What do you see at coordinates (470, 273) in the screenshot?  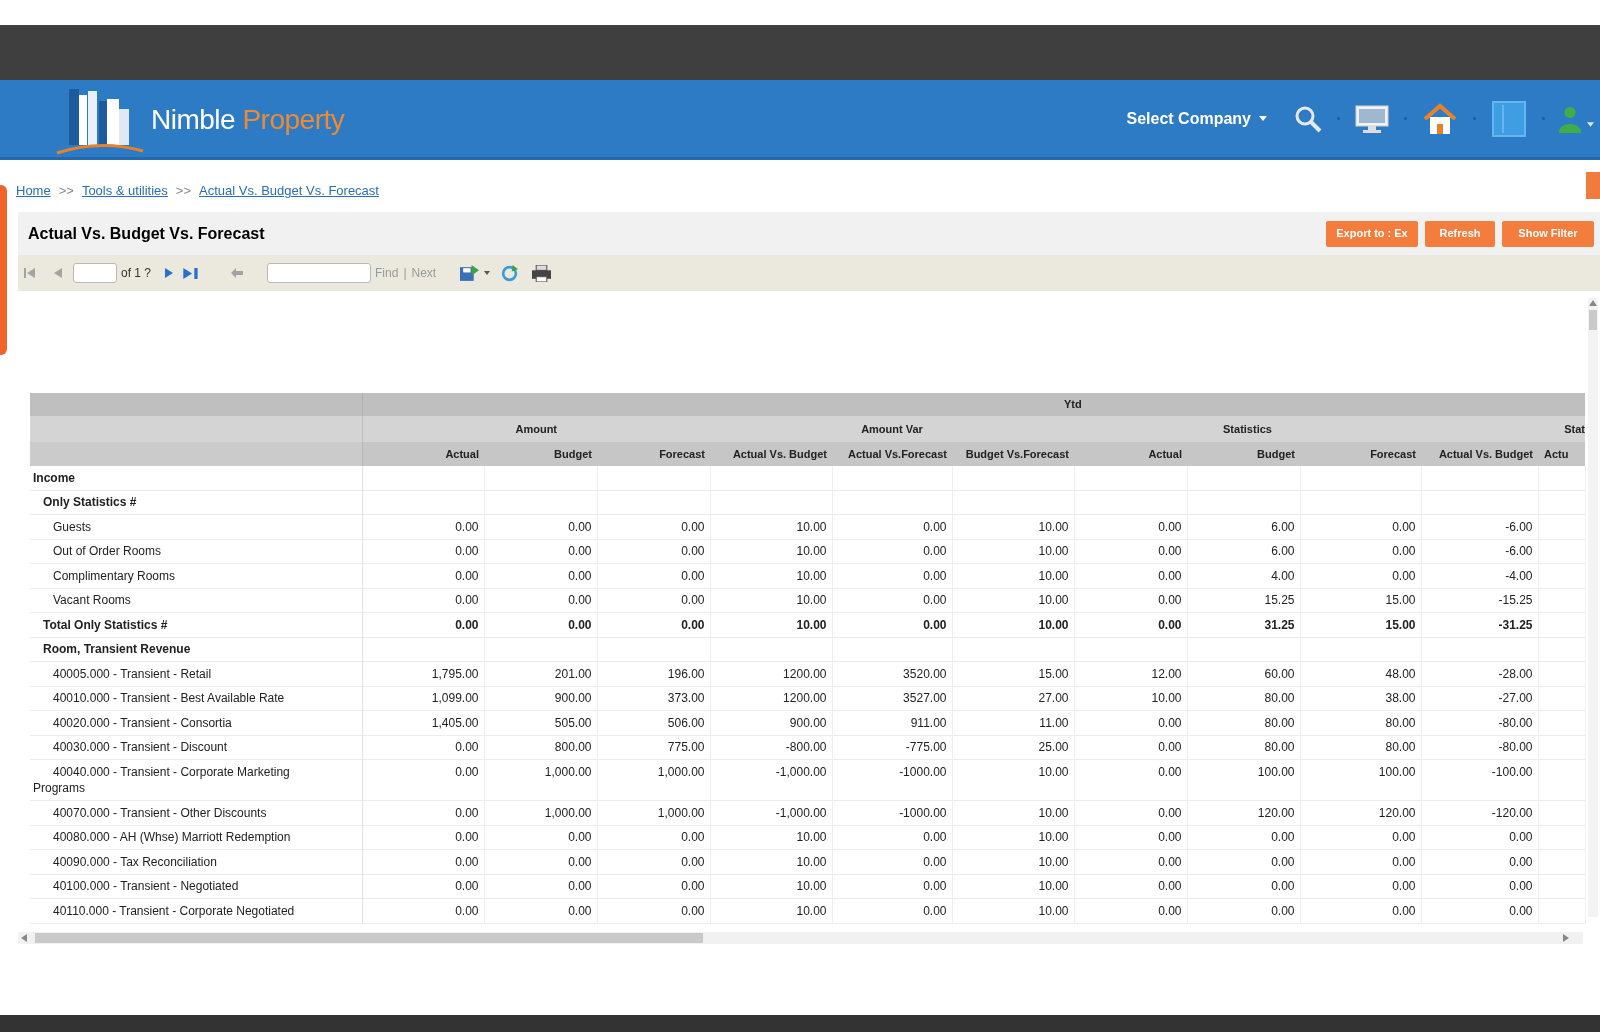 I see `export-icon` at bounding box center [470, 273].